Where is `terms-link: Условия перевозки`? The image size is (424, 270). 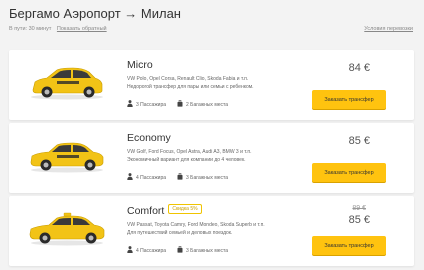
terms-link: Условия перевозки is located at coordinates (388, 29).